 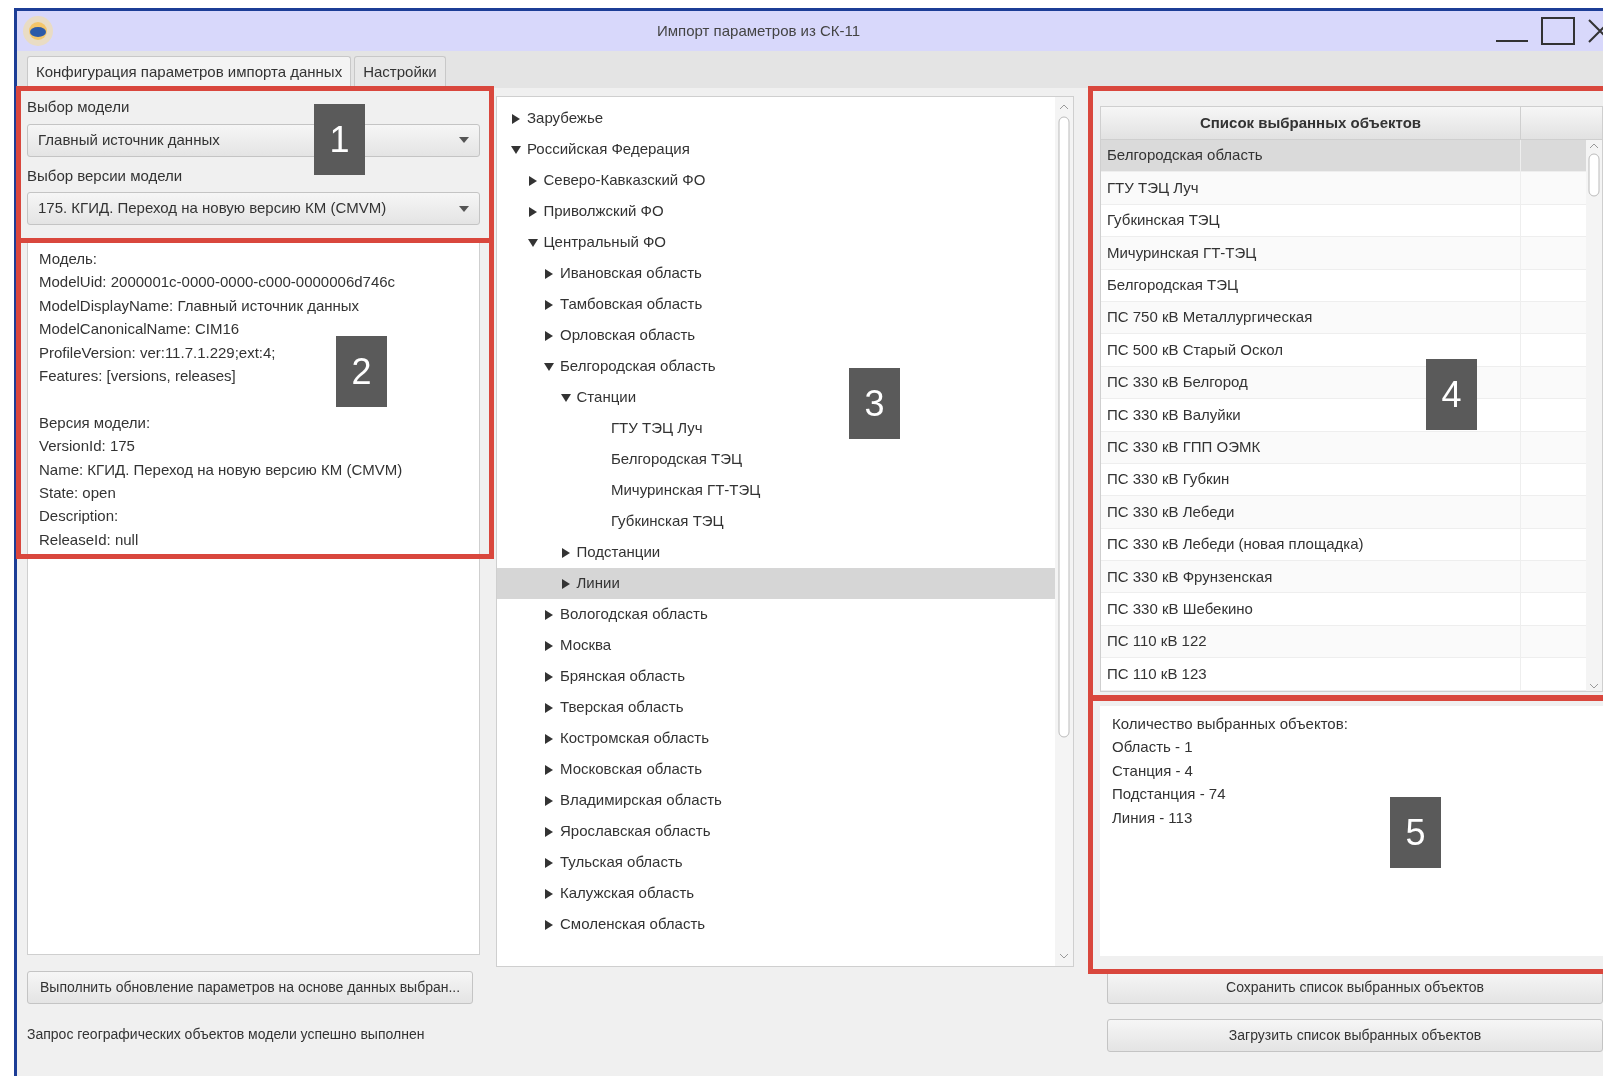 What do you see at coordinates (1595, 31) in the screenshot?
I see `close-icon` at bounding box center [1595, 31].